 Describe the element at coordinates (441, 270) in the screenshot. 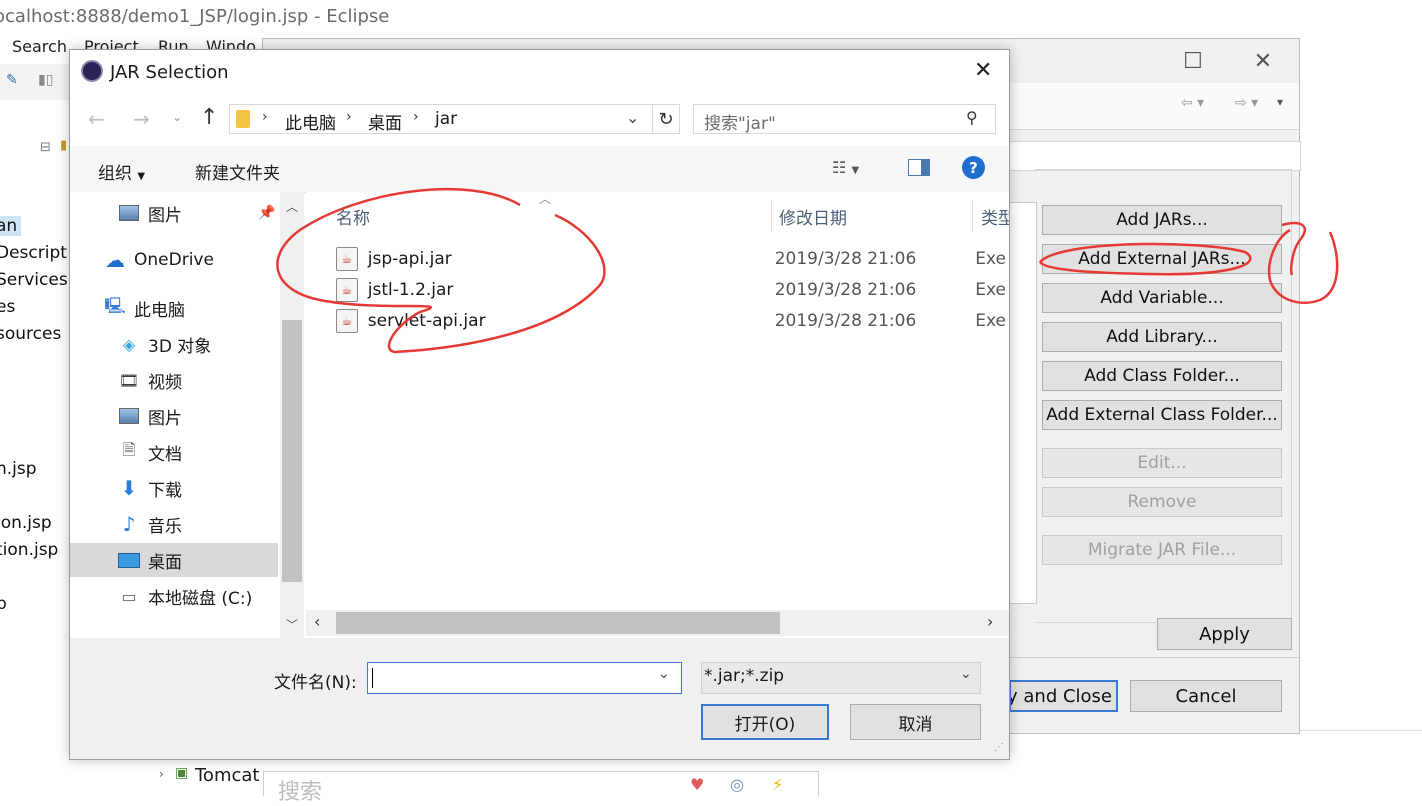

I see `annotation-circle-files` at that location.